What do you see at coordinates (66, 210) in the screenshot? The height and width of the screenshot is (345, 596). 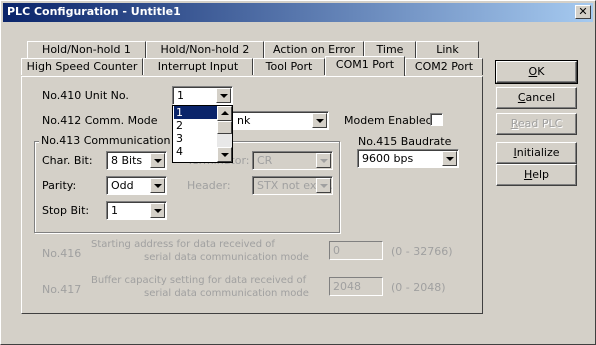 I see `stop-bit-label: Stop Bit:` at bounding box center [66, 210].